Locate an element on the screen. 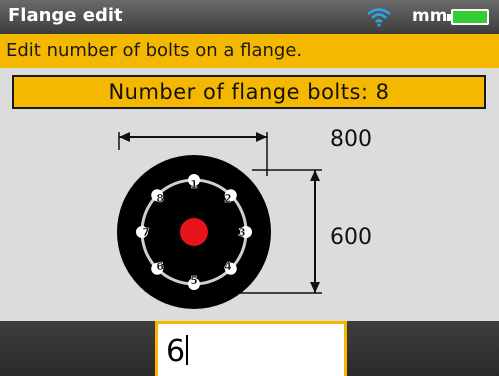  bolt-count-input: 6 is located at coordinates (251, 348).